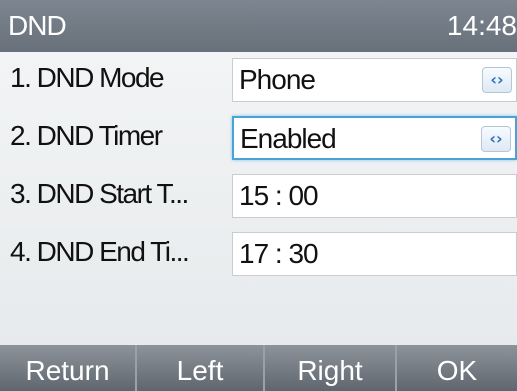 This screenshot has height=391, width=517. Describe the element at coordinates (374, 80) in the screenshot. I see `dnd-mode-select: Phone ‹›` at that location.